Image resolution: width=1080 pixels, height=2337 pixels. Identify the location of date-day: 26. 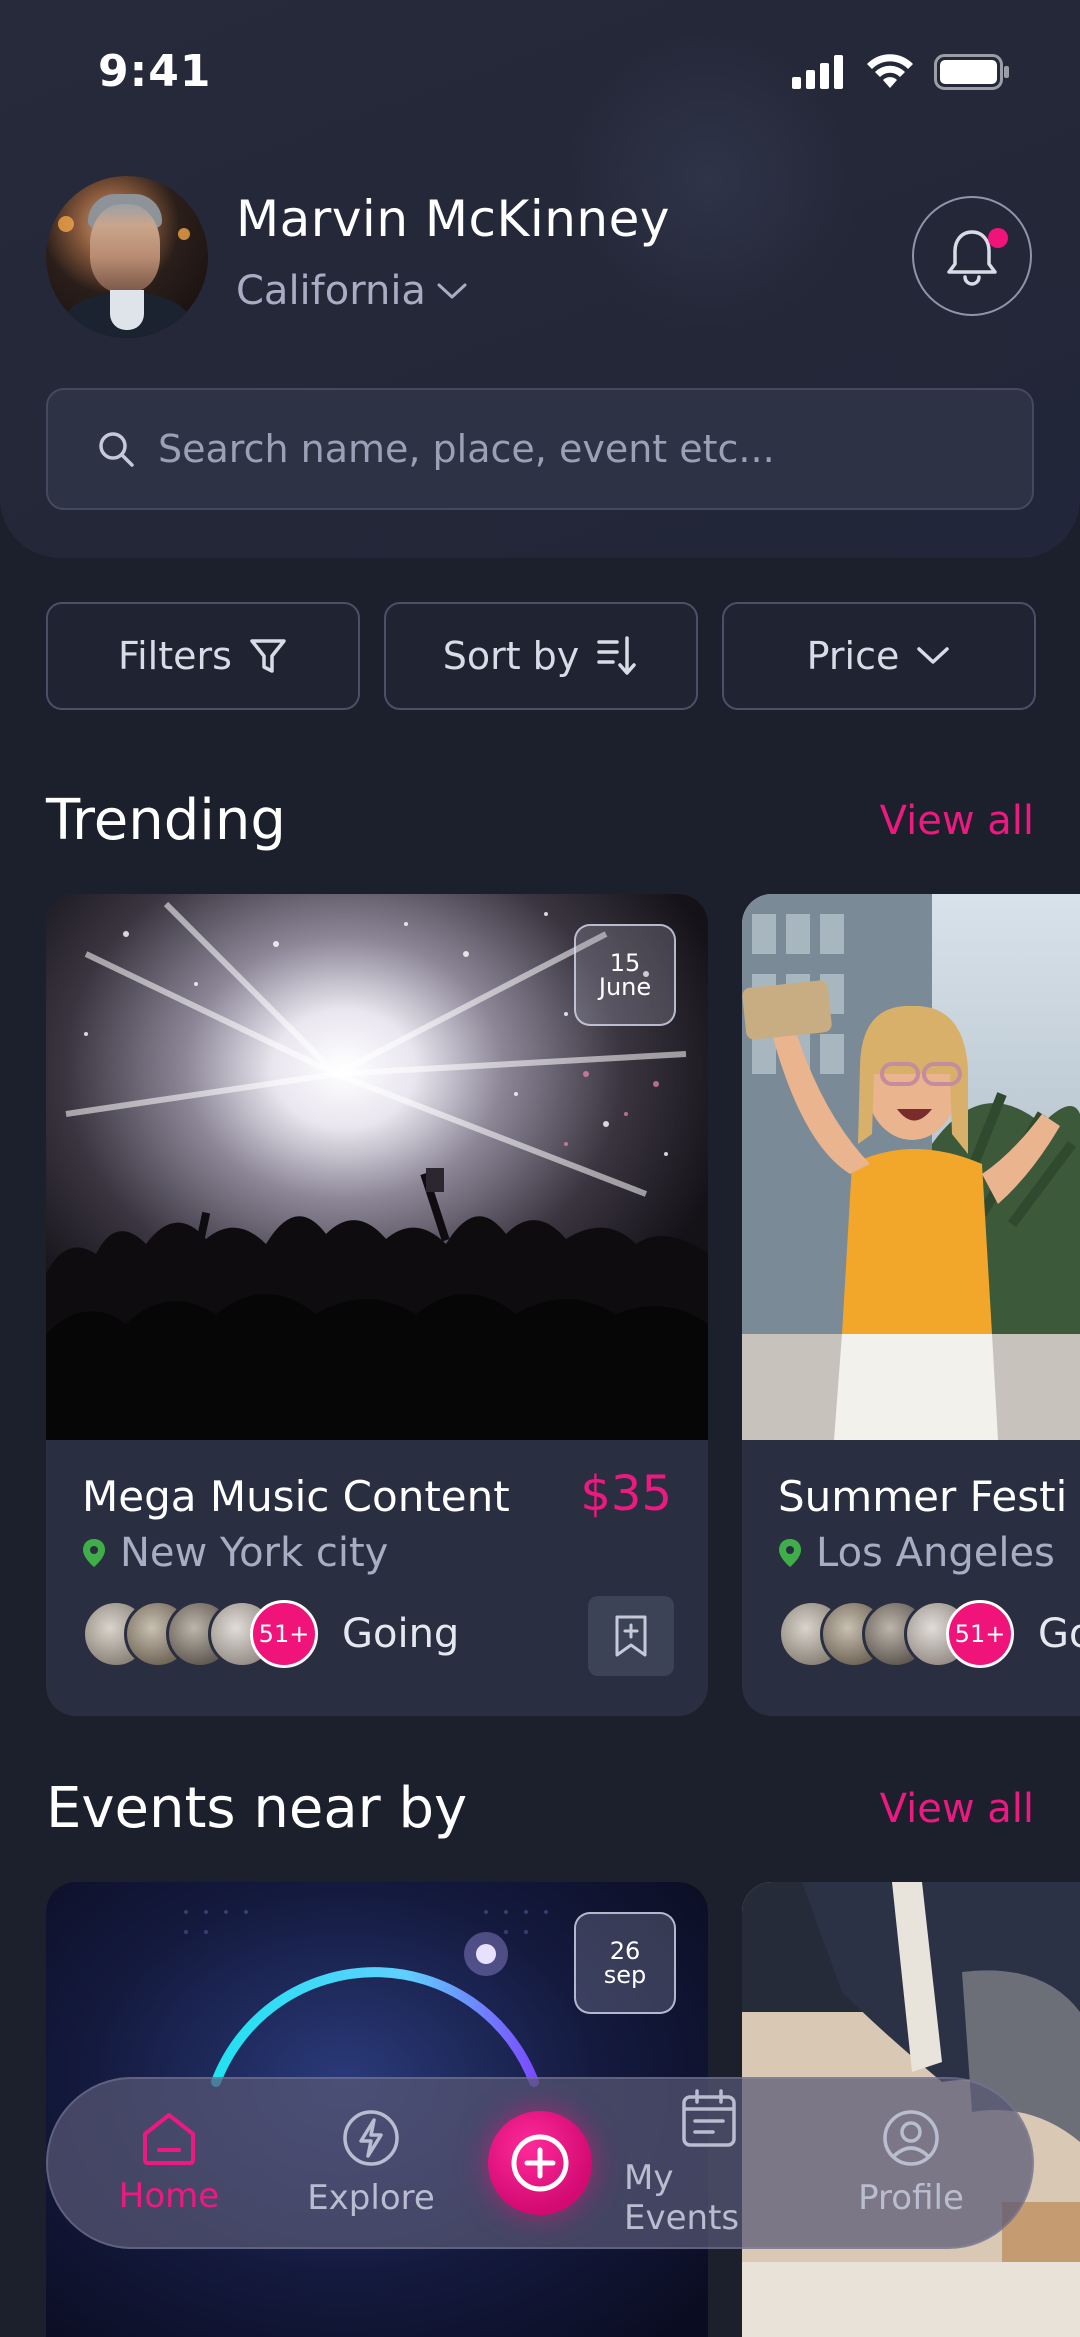
(625, 1951).